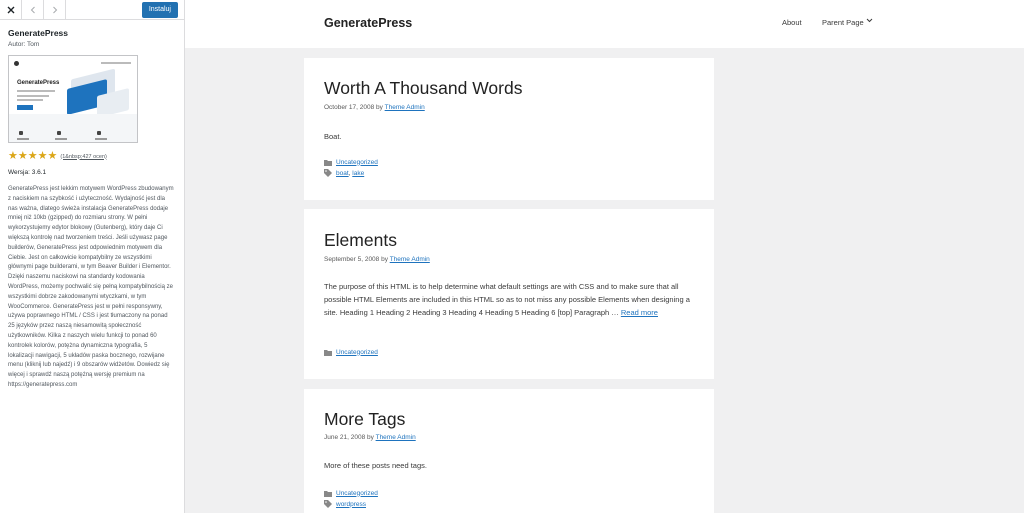  What do you see at coordinates (352, 259) in the screenshot?
I see `post-date: September 5, 2008` at bounding box center [352, 259].